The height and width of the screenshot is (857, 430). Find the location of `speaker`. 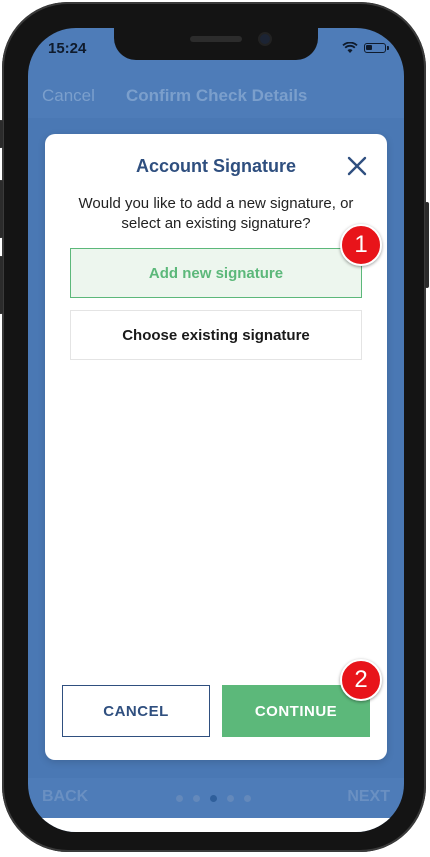

speaker is located at coordinates (216, 39).